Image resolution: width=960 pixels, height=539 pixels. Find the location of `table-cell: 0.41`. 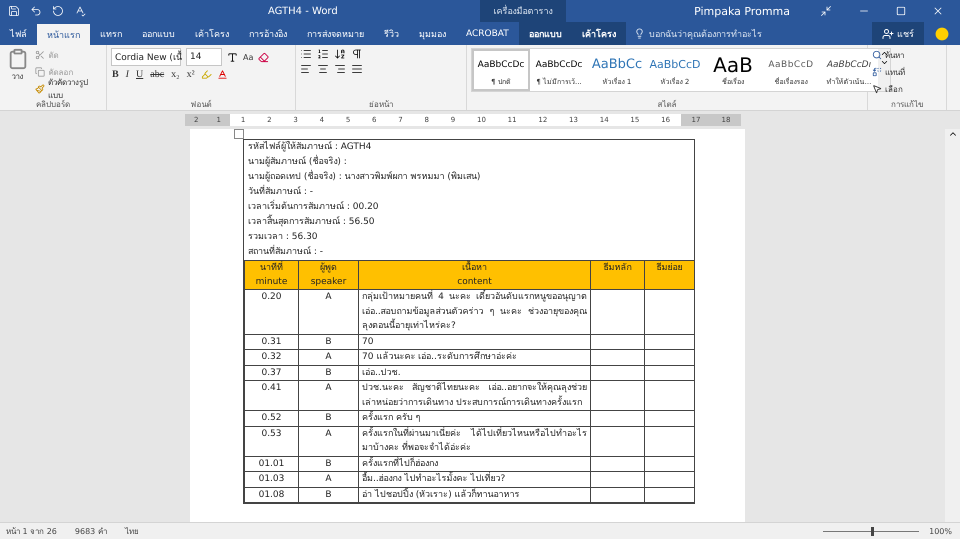

table-cell: 0.41 is located at coordinates (271, 395).